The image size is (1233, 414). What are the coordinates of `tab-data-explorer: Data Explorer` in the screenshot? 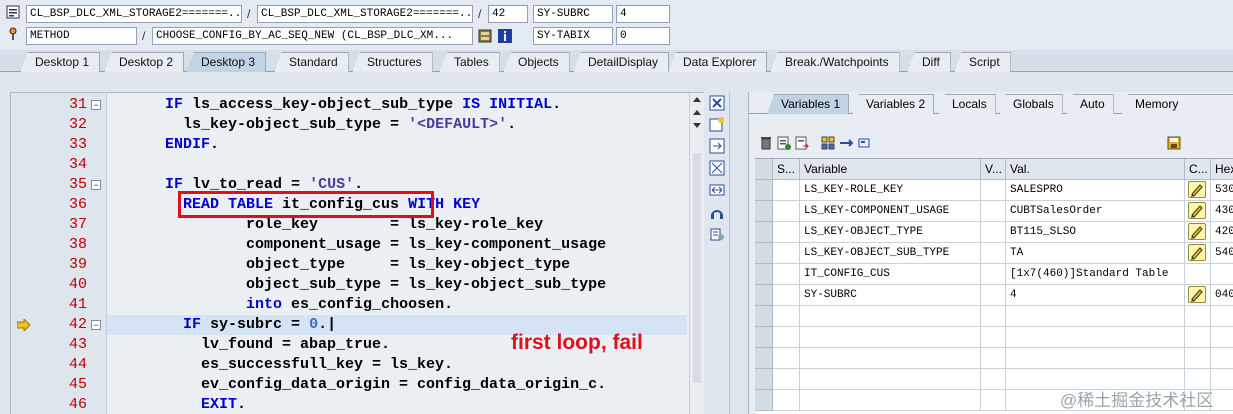 It's located at (718, 62).